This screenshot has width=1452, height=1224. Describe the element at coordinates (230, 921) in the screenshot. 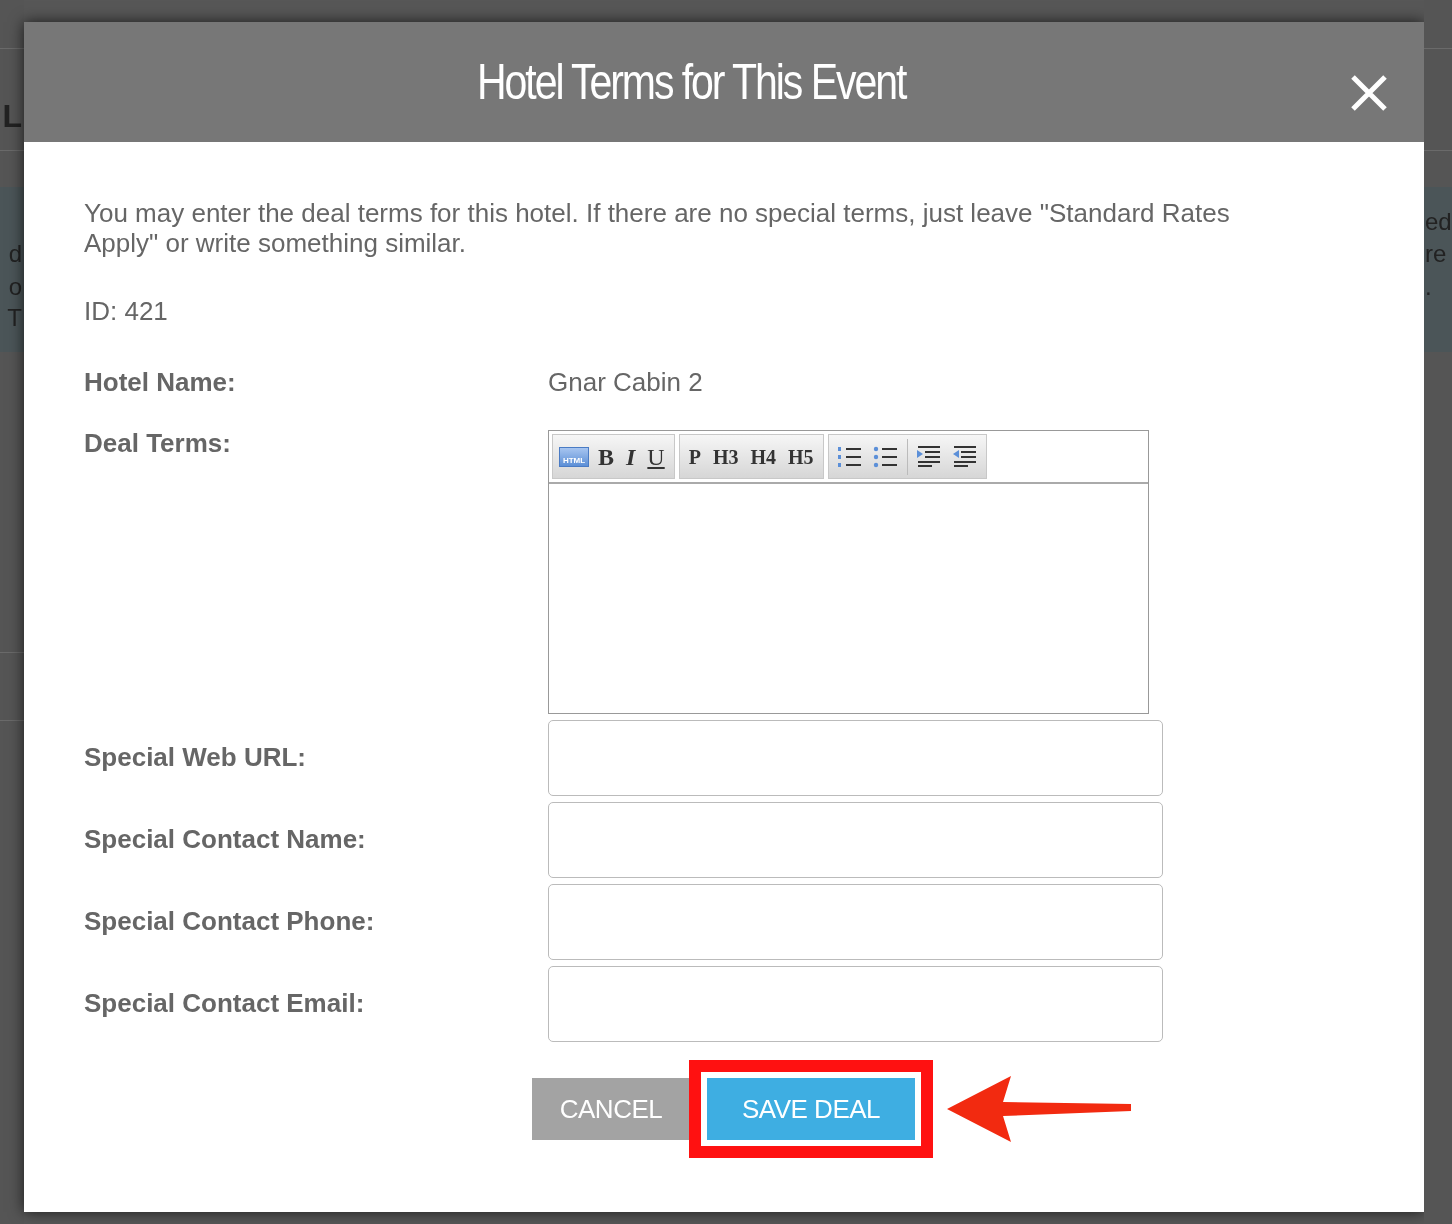

I see `field-label: Special Contact Phone:` at that location.